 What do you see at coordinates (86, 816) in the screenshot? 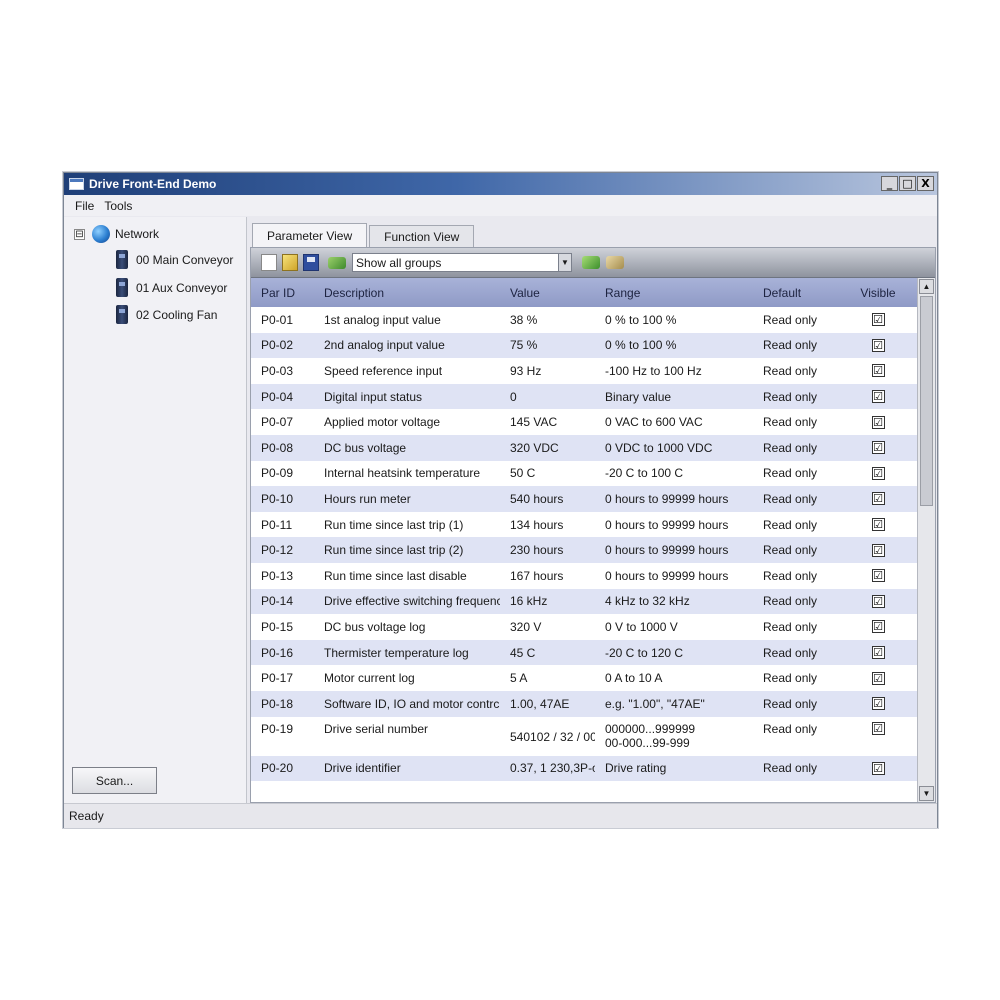
I see `status-text: Ready` at bounding box center [86, 816].